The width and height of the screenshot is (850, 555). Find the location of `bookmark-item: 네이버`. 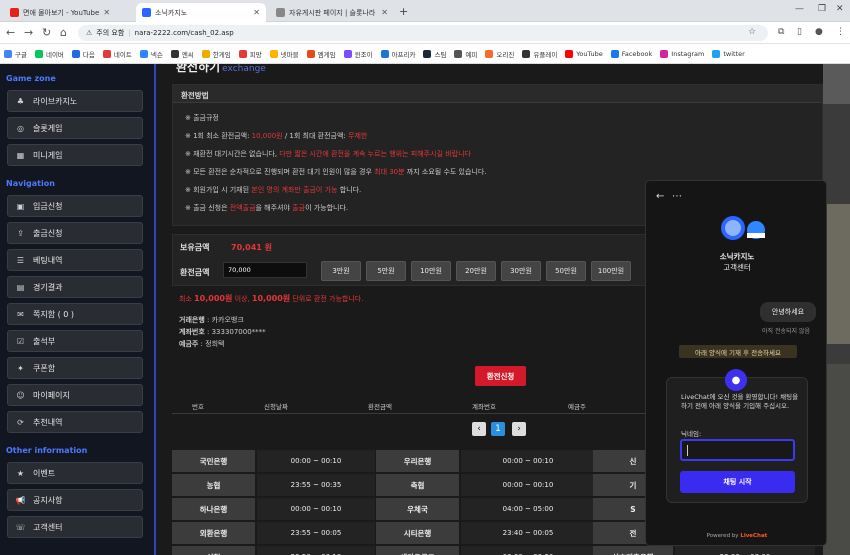

bookmark-item: 네이버 is located at coordinates (49, 54).